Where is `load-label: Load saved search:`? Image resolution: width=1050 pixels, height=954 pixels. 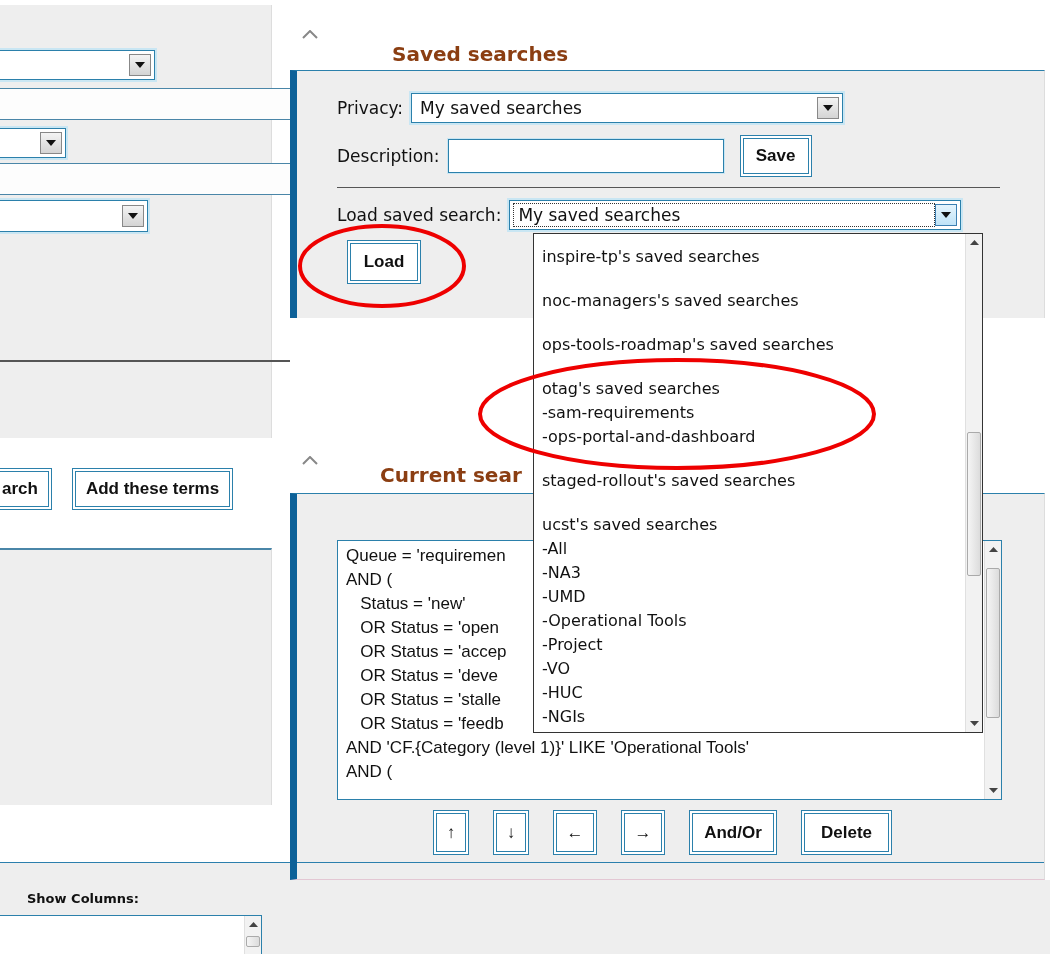 load-label: Load saved search: is located at coordinates (419, 215).